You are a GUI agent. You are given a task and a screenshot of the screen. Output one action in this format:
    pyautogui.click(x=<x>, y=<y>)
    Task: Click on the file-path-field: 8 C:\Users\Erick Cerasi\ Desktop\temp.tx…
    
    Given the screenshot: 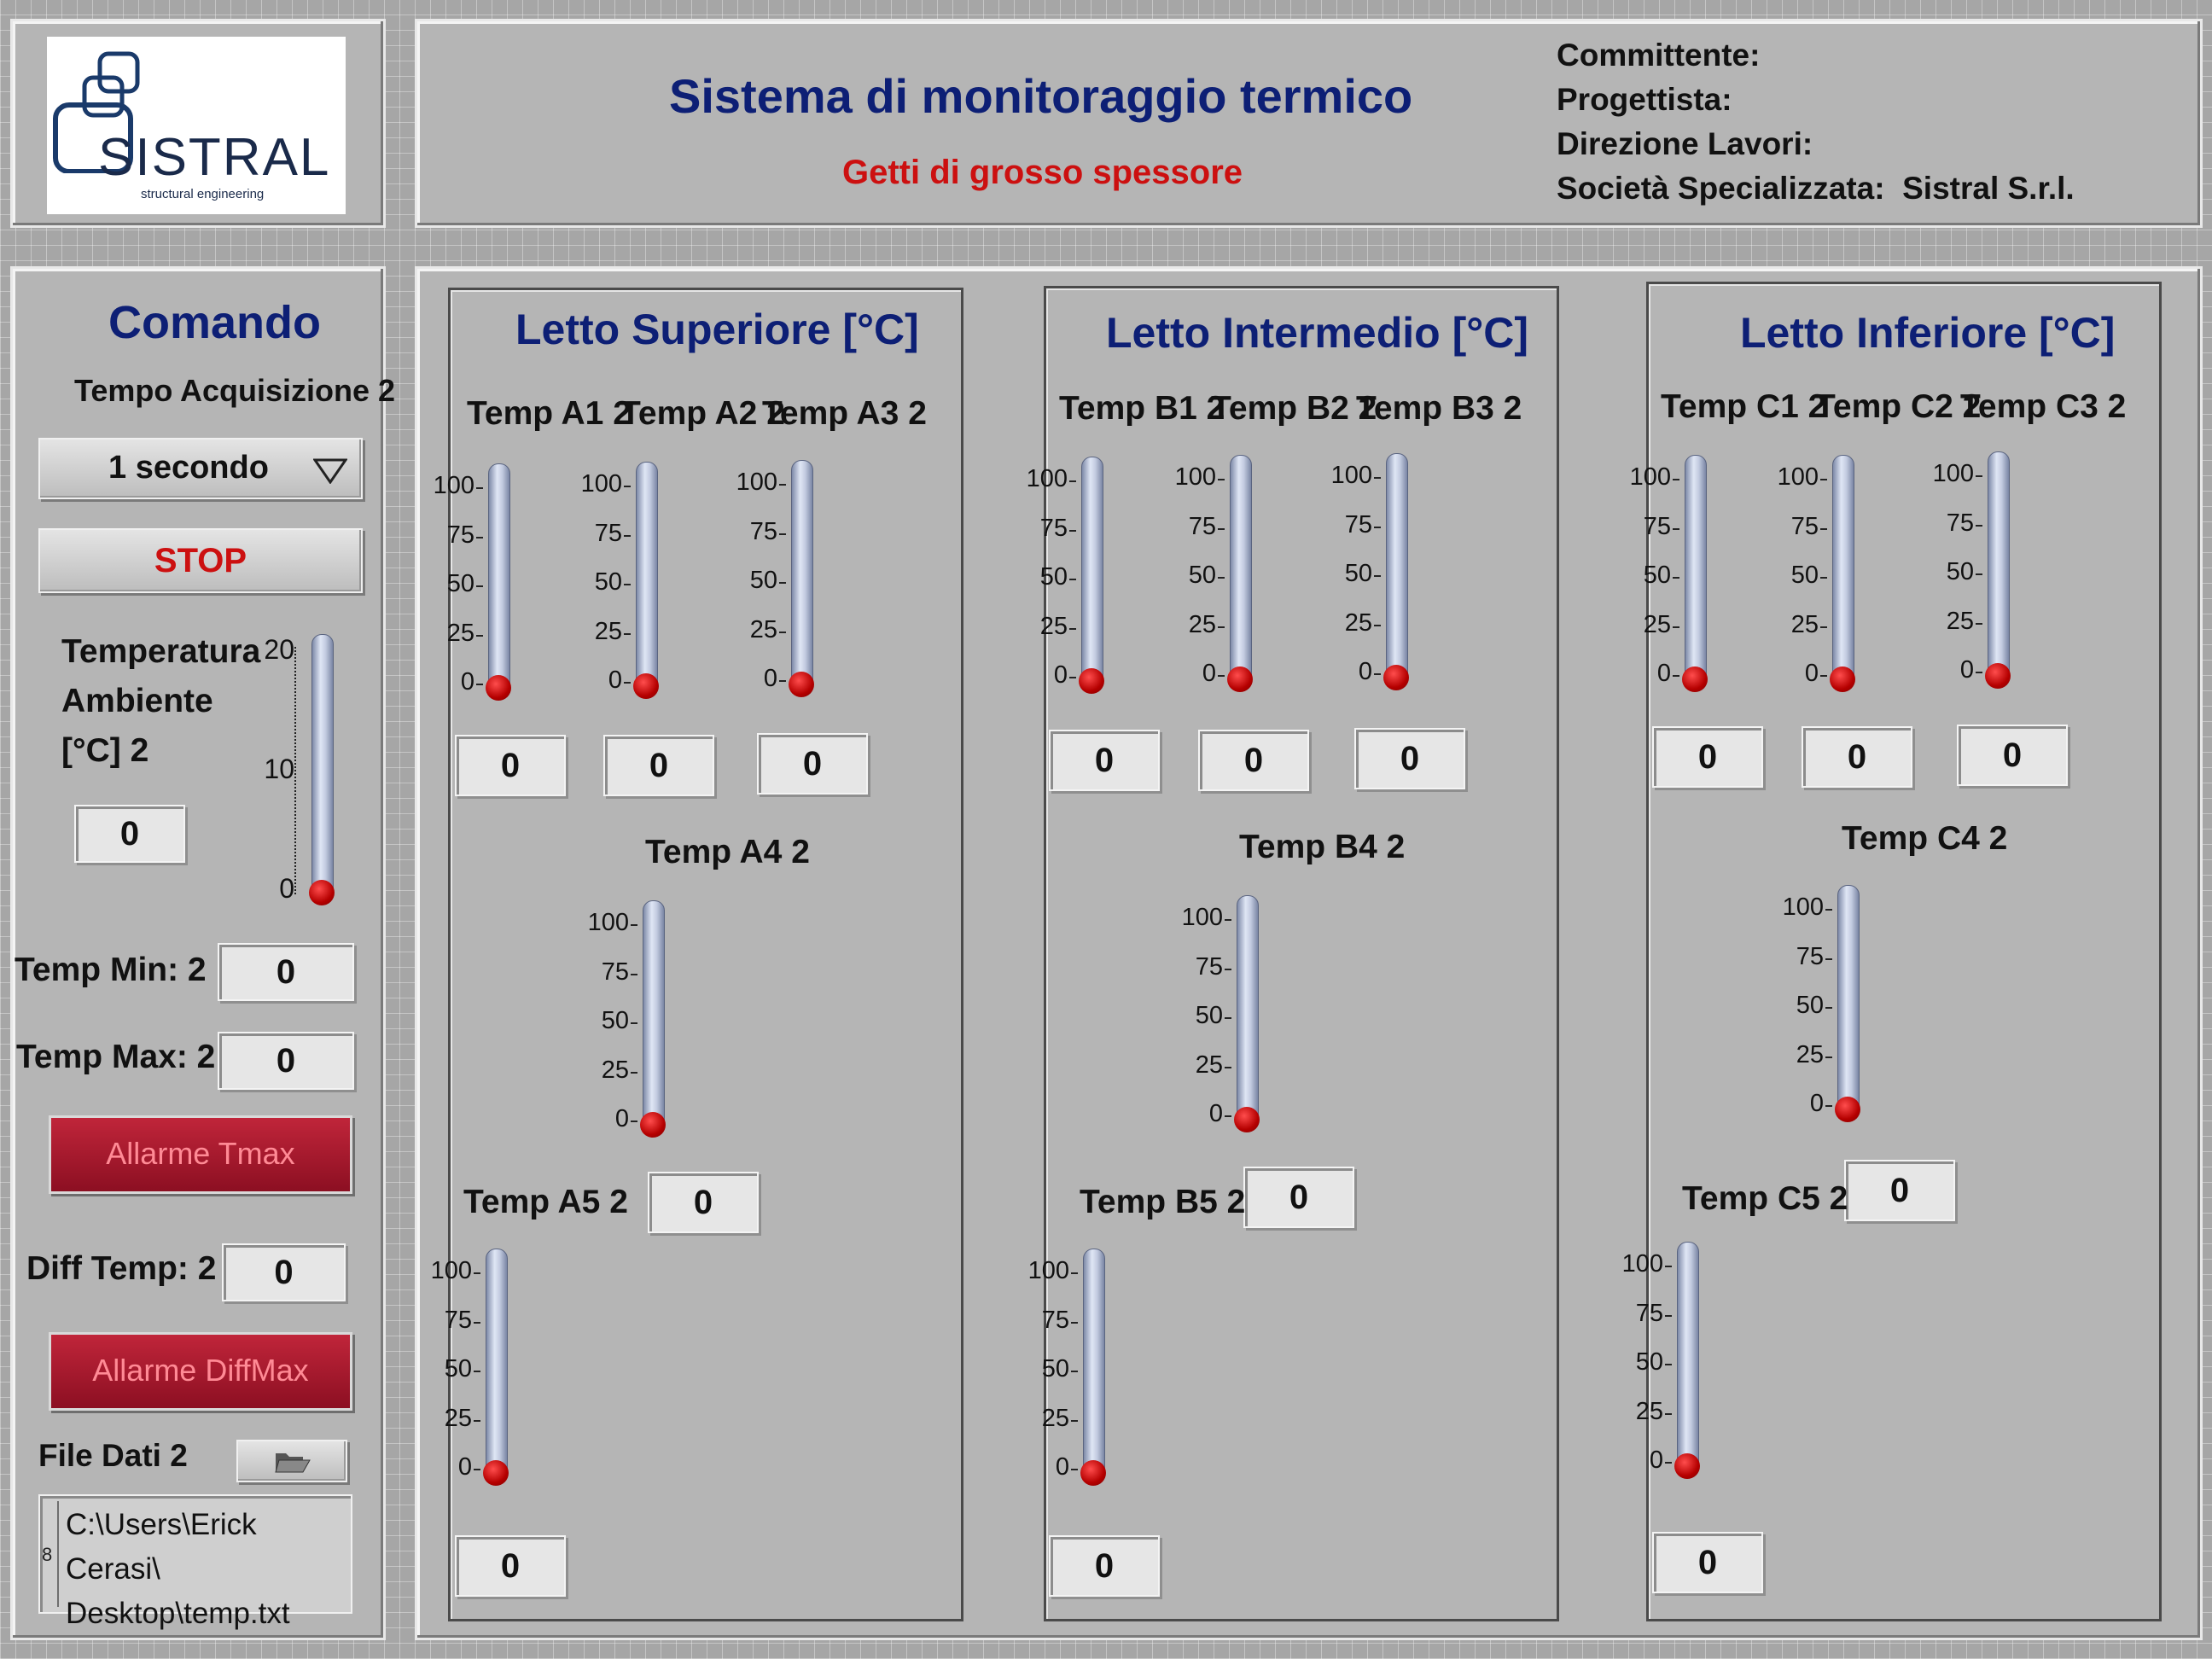 What is the action you would take?
    pyautogui.click(x=195, y=1562)
    